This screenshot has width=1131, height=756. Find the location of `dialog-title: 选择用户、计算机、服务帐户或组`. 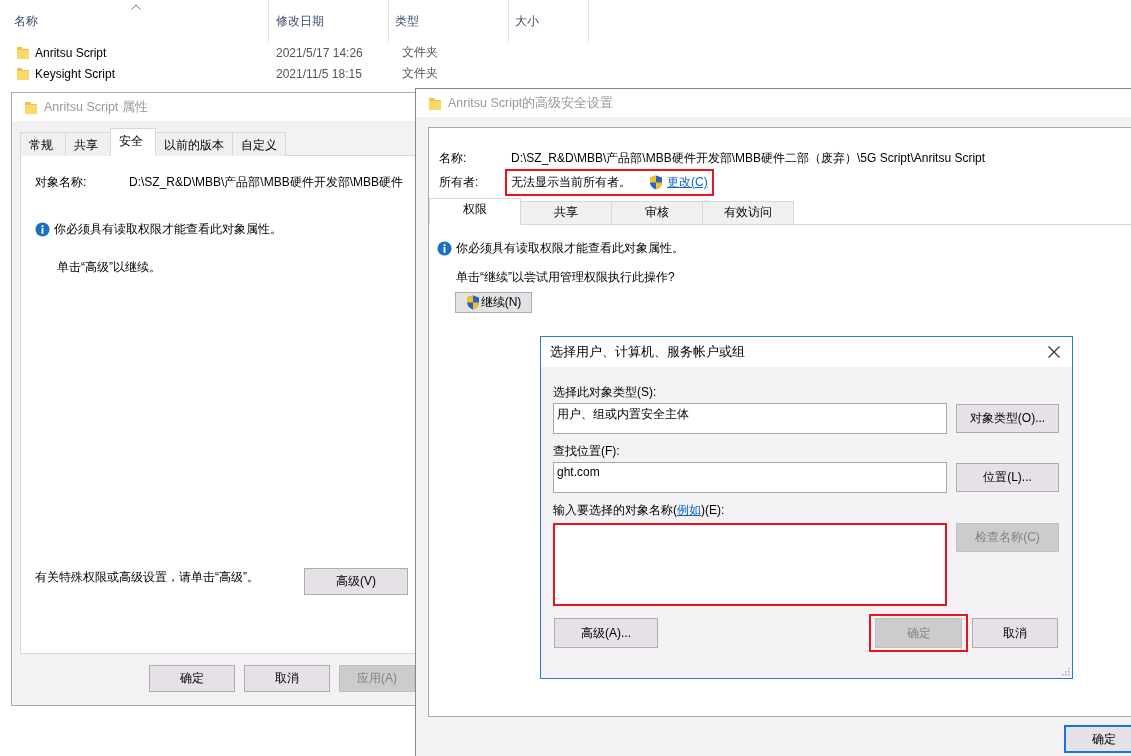

dialog-title: 选择用户、计算机、服务帐户或组 is located at coordinates (647, 352).